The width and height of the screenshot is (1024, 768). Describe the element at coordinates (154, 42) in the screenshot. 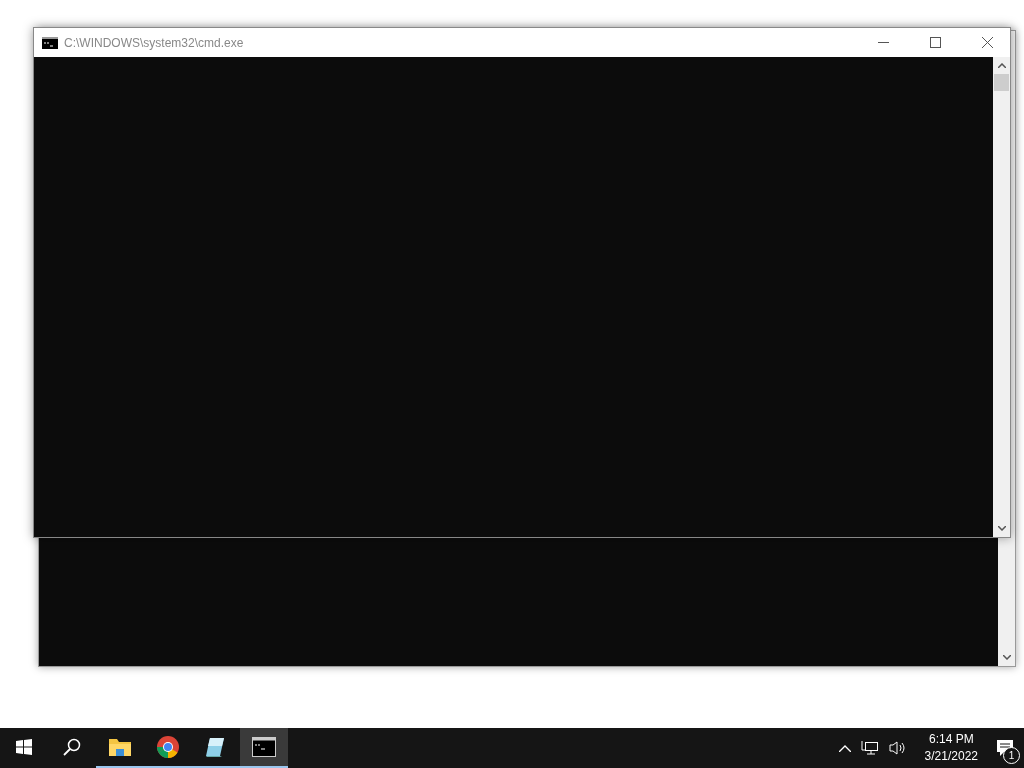

I see `window-title: C:\WINDOWS\system32\cmd.exe` at that location.